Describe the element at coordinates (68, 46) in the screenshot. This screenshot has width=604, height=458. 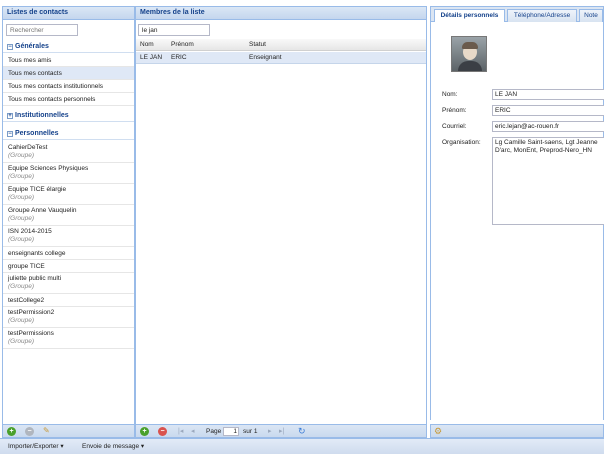
I see `section-generales: − Générales` at that location.